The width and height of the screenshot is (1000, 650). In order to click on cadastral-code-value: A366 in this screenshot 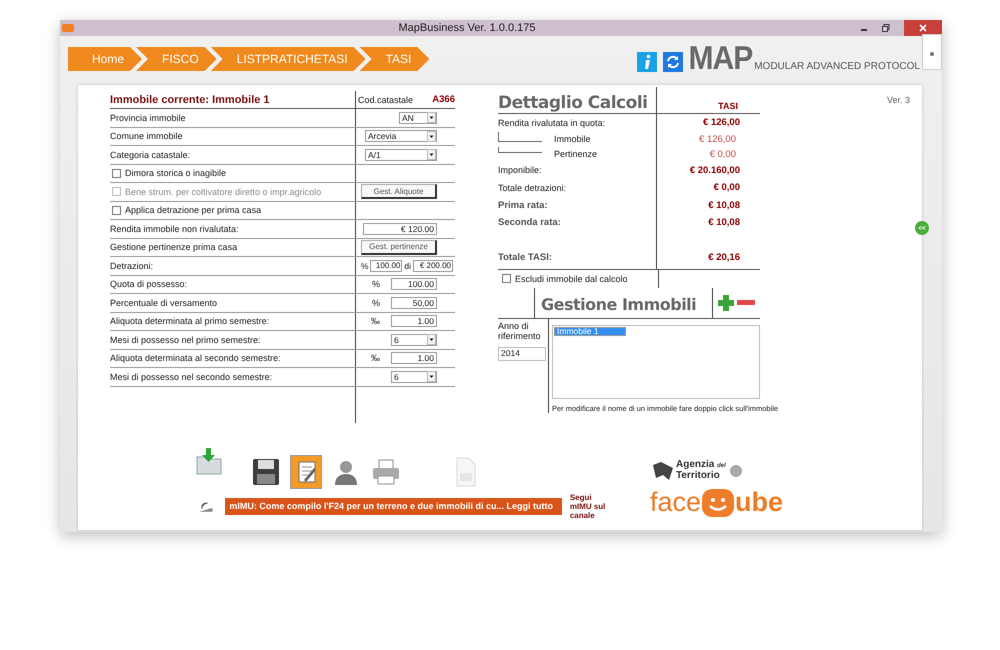, I will do `click(443, 99)`.